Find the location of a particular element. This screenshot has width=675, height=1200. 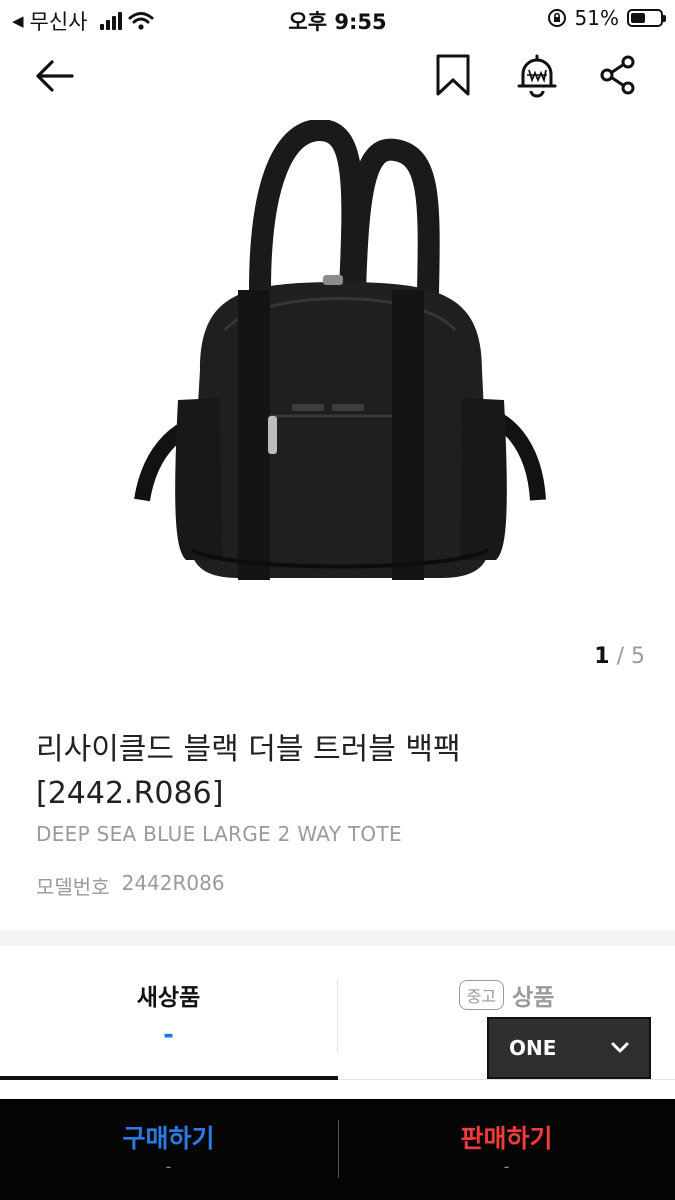

back-button is located at coordinates (54, 76).